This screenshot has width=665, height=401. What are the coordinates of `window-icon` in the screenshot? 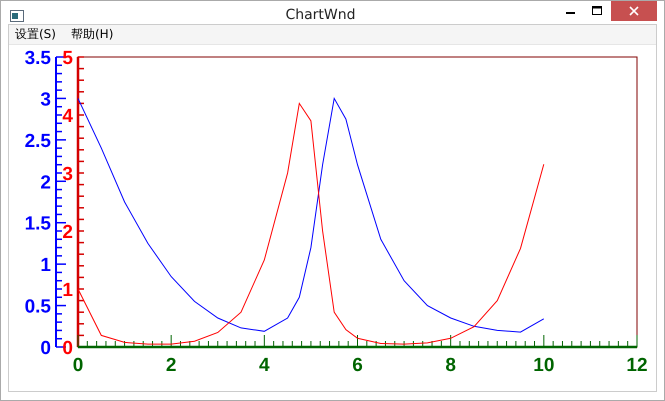 It's located at (17, 16).